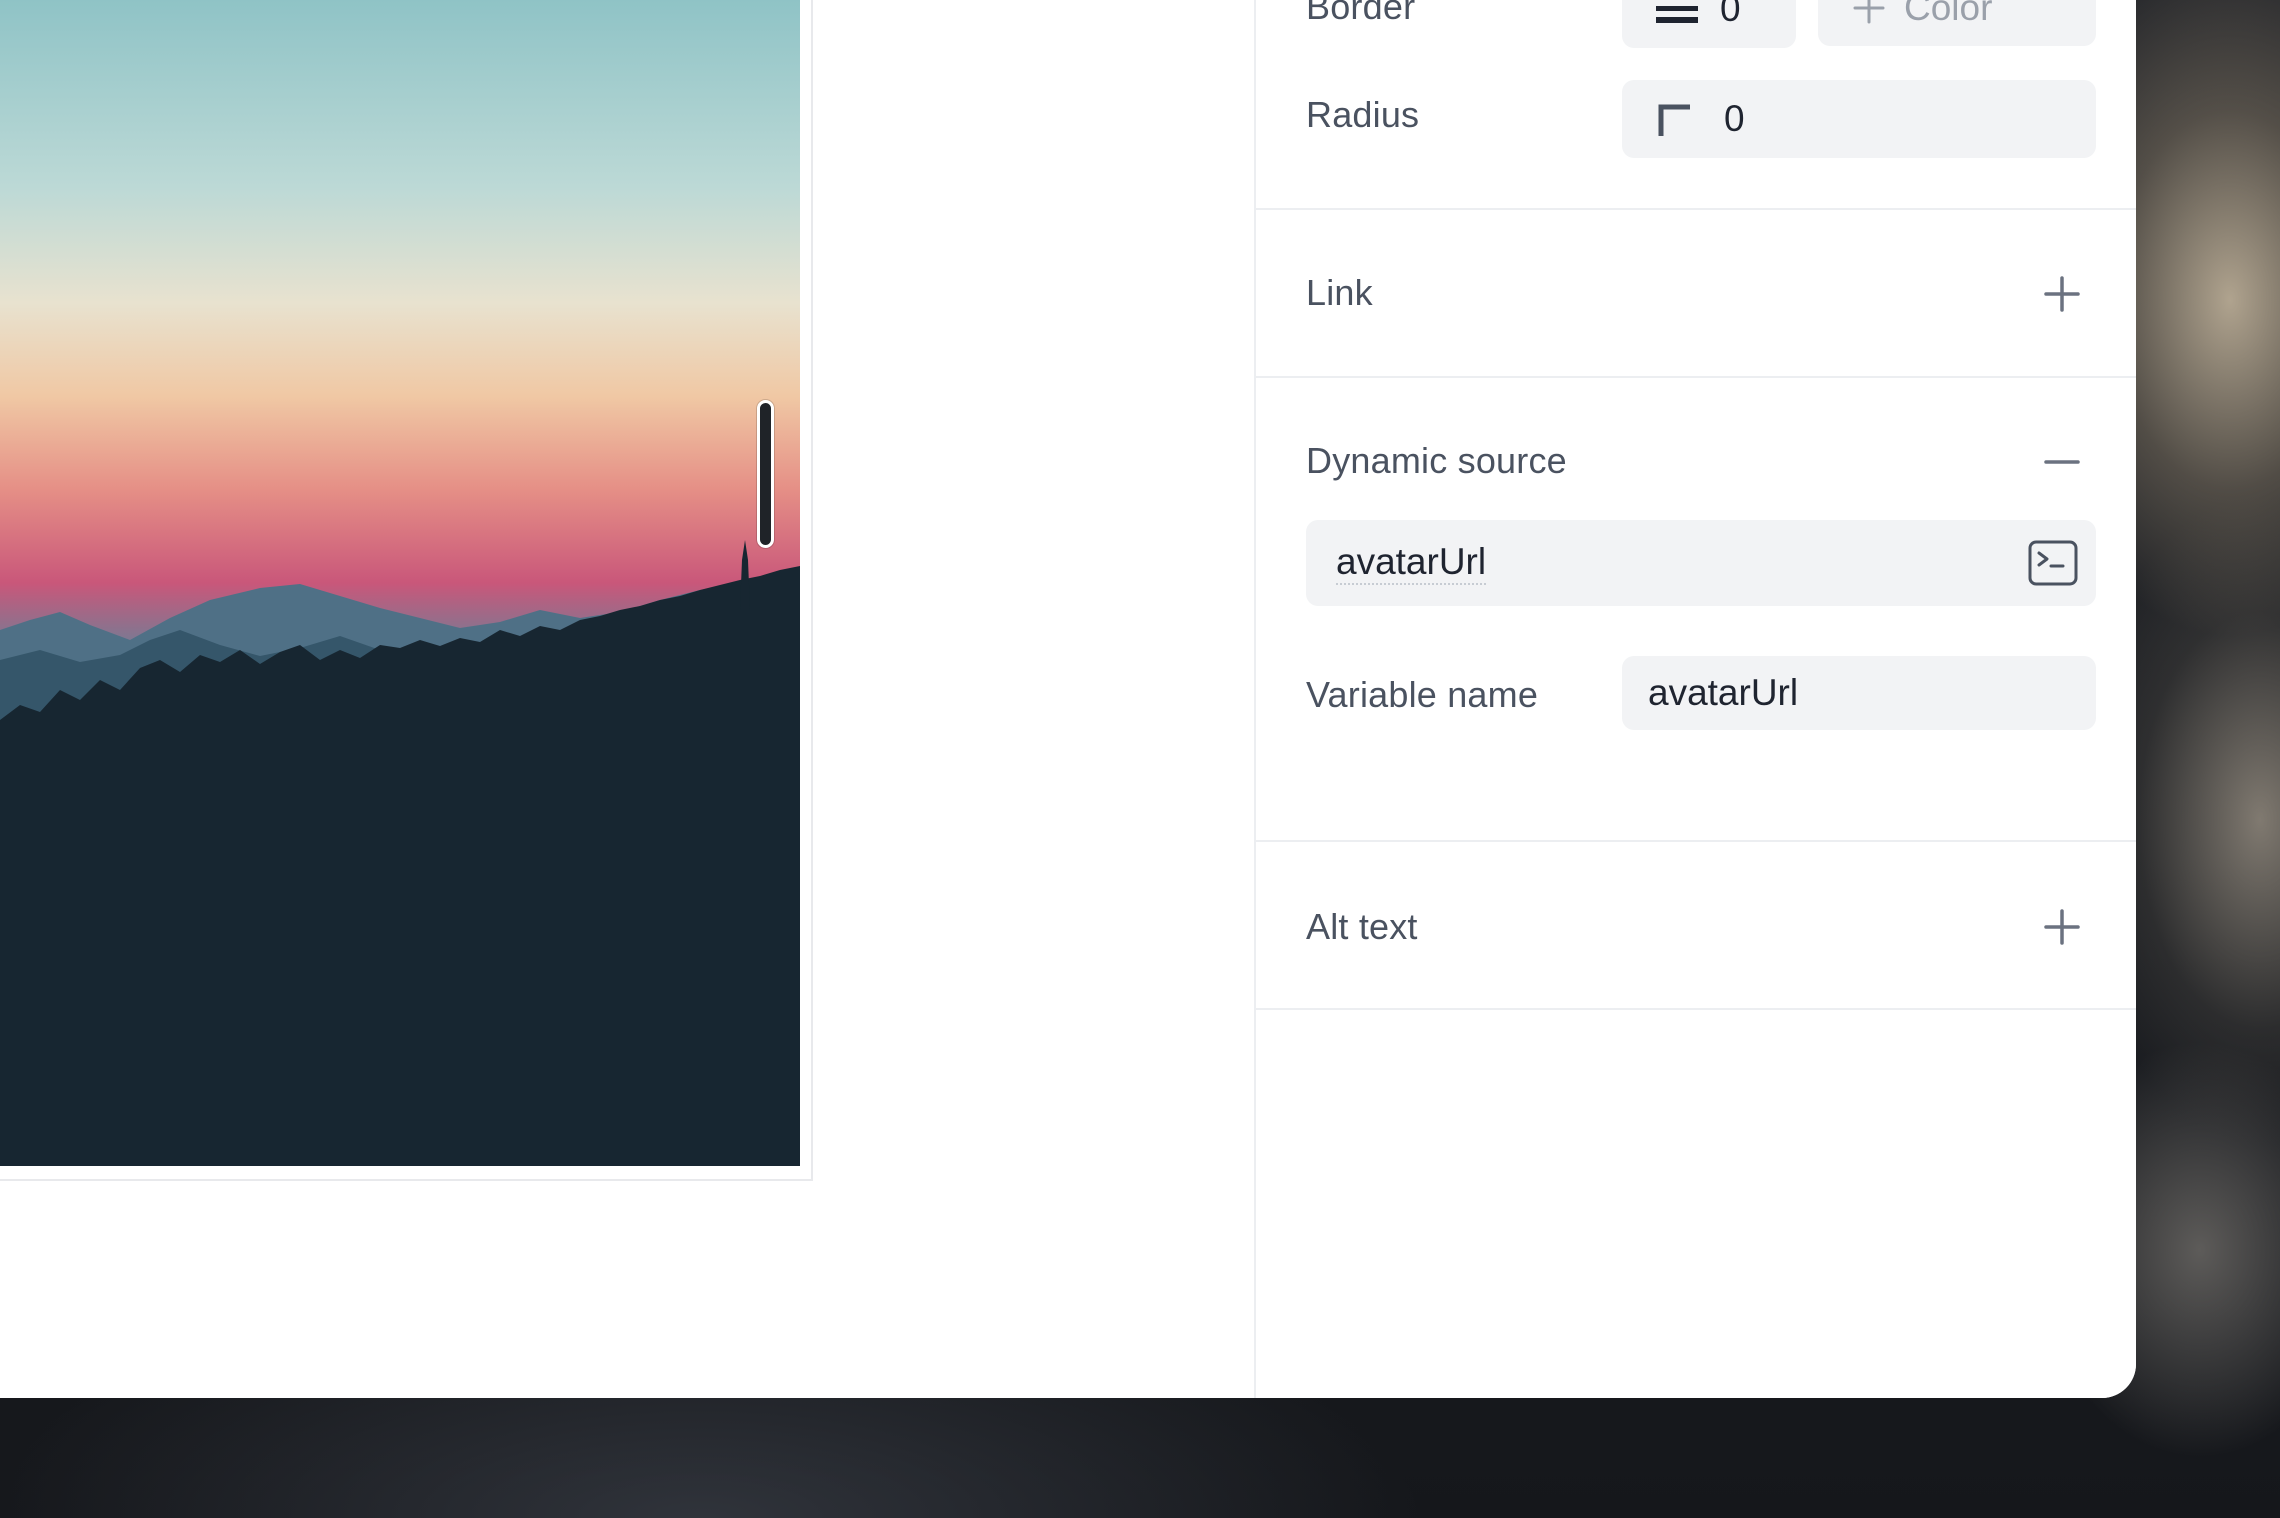 Image resolution: width=2280 pixels, height=1518 pixels. I want to click on variable-name-value: avatarUrl, so click(1723, 692).